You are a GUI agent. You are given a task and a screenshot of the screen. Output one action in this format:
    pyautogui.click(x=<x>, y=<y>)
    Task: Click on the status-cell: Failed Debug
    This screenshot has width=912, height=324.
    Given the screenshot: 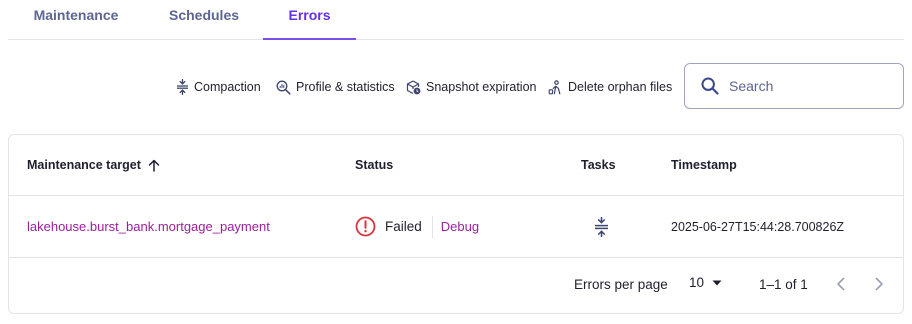 What is the action you would take?
    pyautogui.click(x=417, y=226)
    